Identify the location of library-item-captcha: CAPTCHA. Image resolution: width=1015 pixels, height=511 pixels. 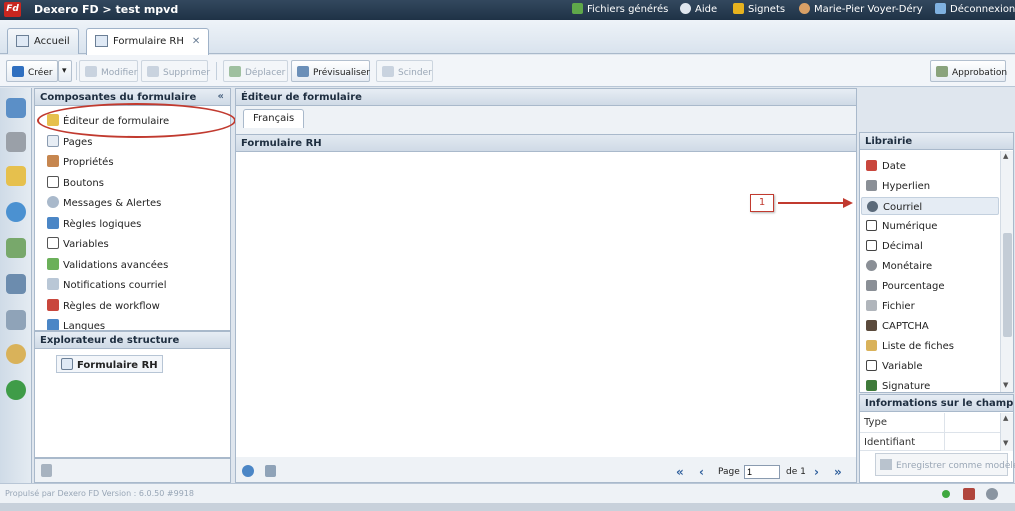
(930, 326).